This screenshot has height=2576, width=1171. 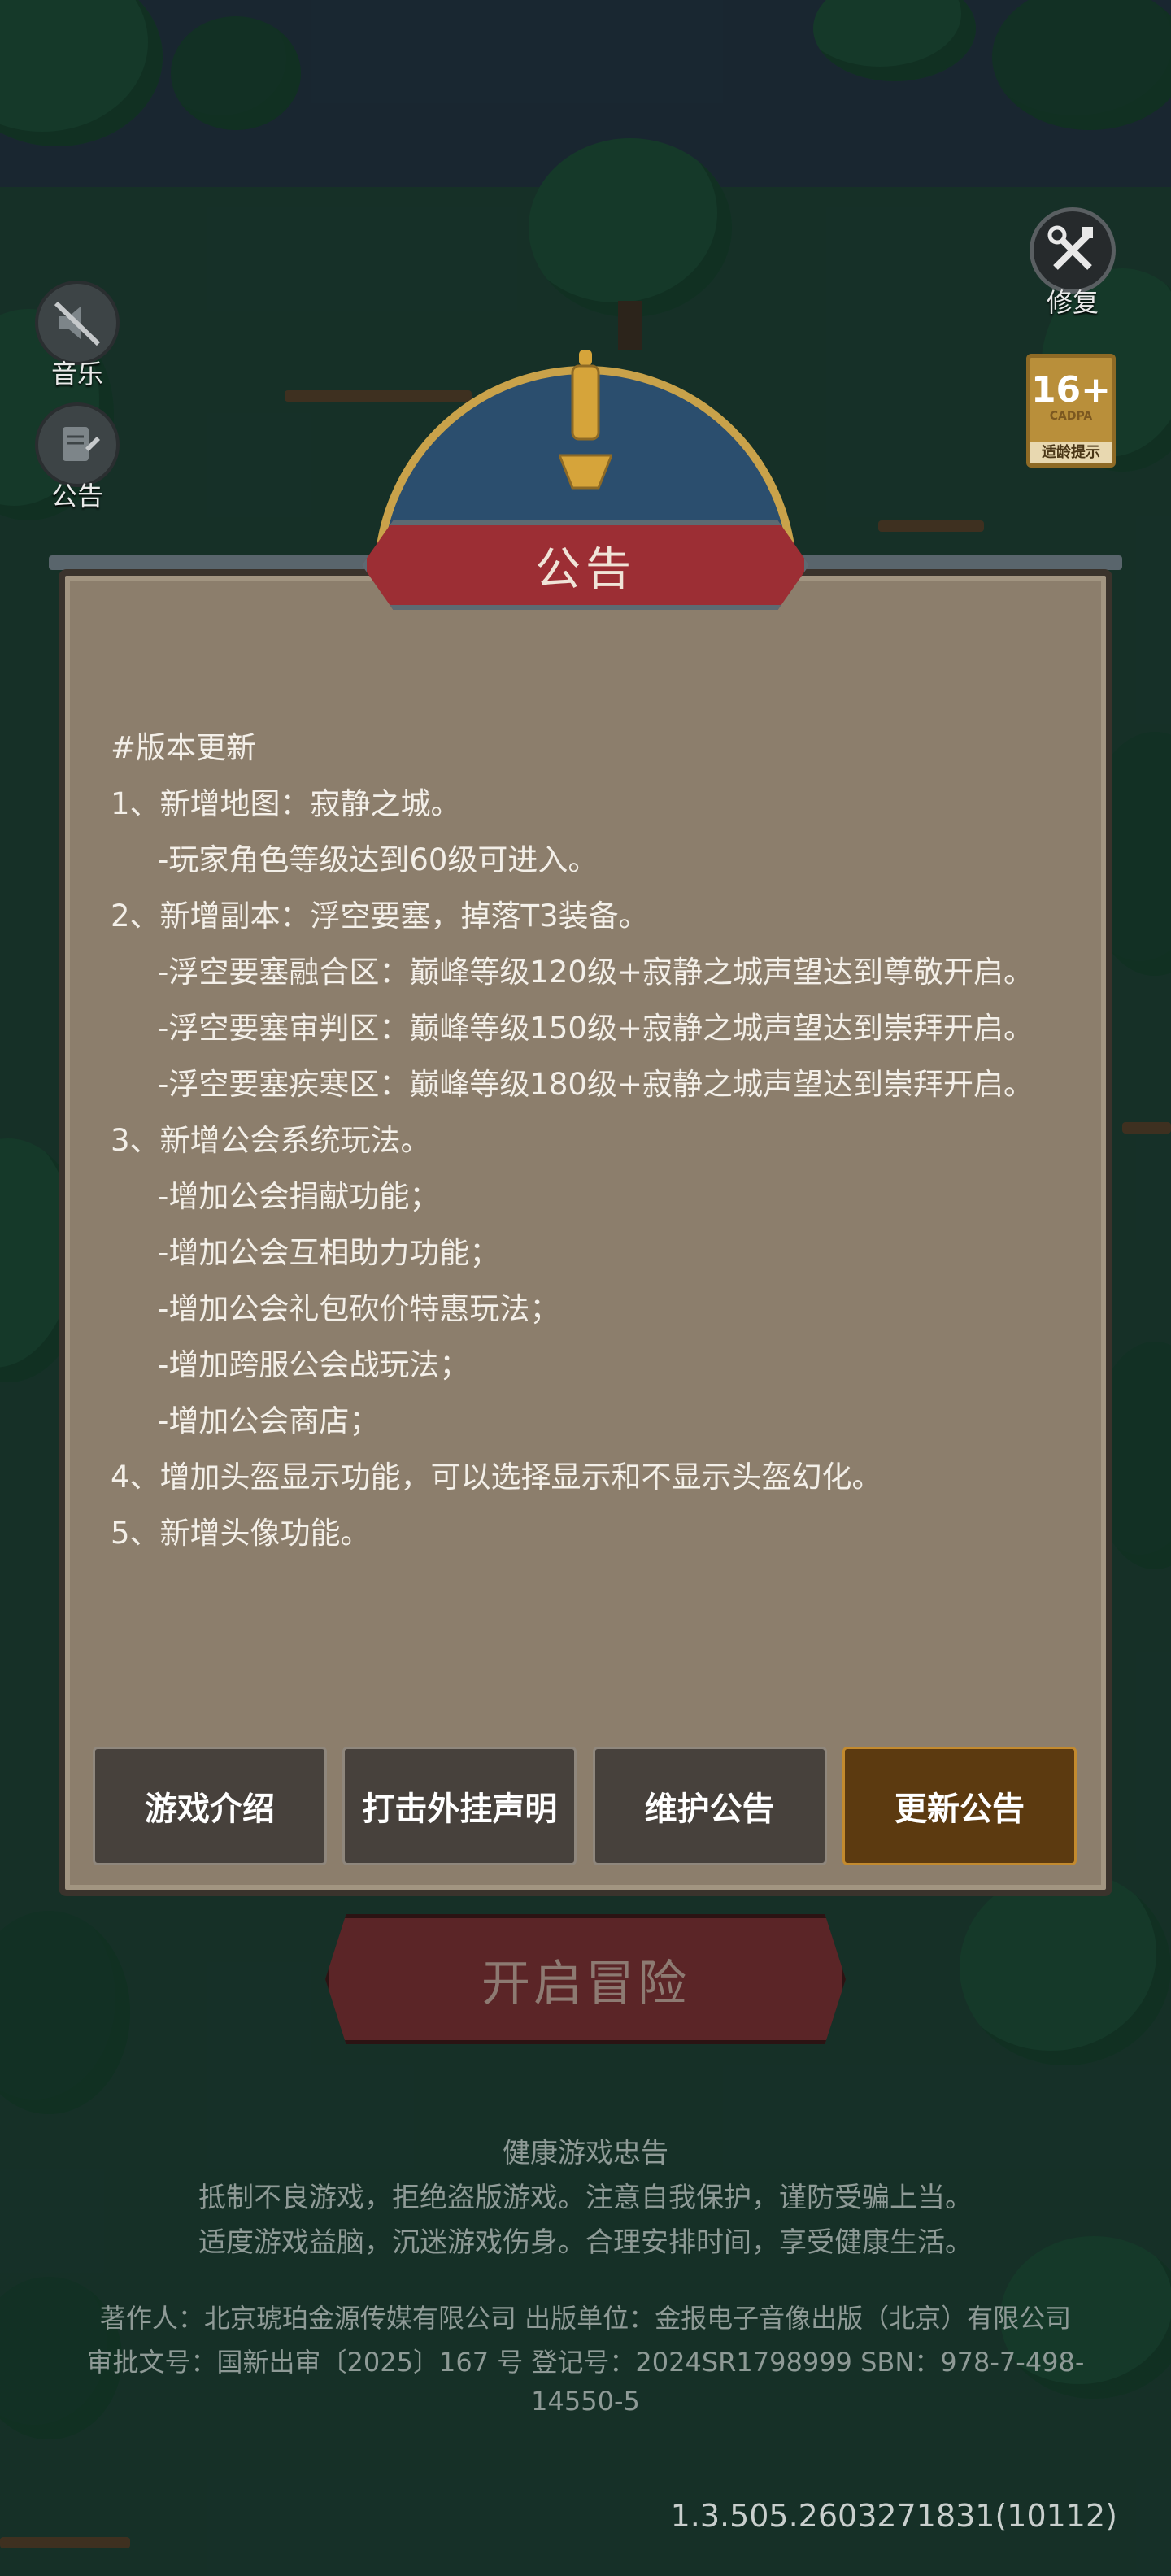 I want to click on tab-update-notice: 更新公告, so click(x=960, y=1806).